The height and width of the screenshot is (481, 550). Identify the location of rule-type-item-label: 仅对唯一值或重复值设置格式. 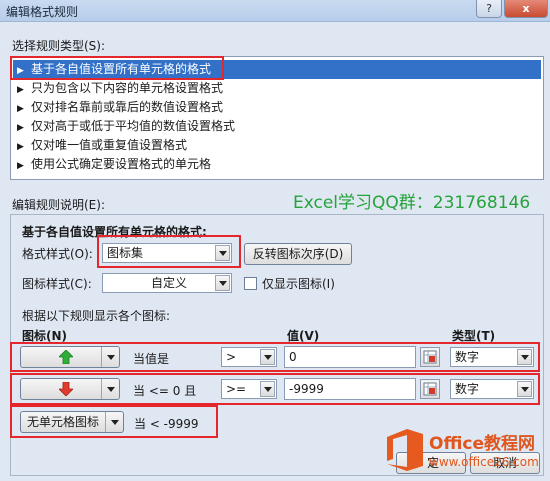
(109, 145).